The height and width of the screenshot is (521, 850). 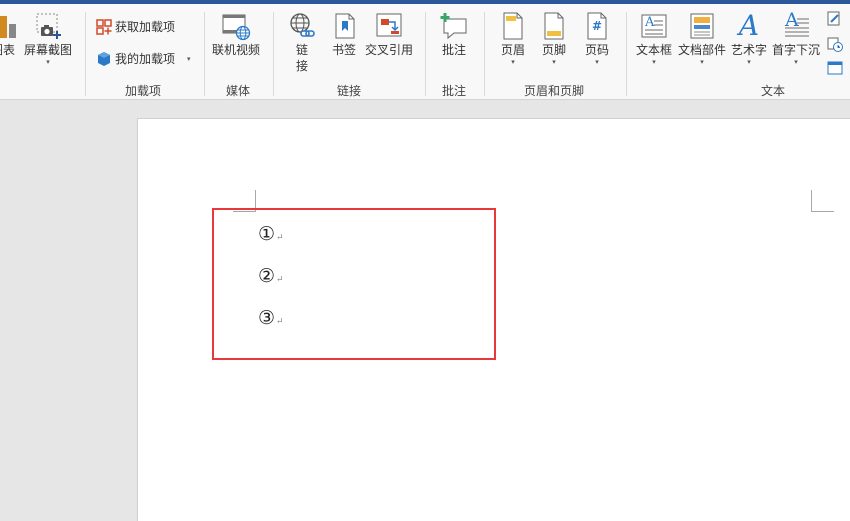 I want to click on date-time-icon, so click(x=835, y=46).